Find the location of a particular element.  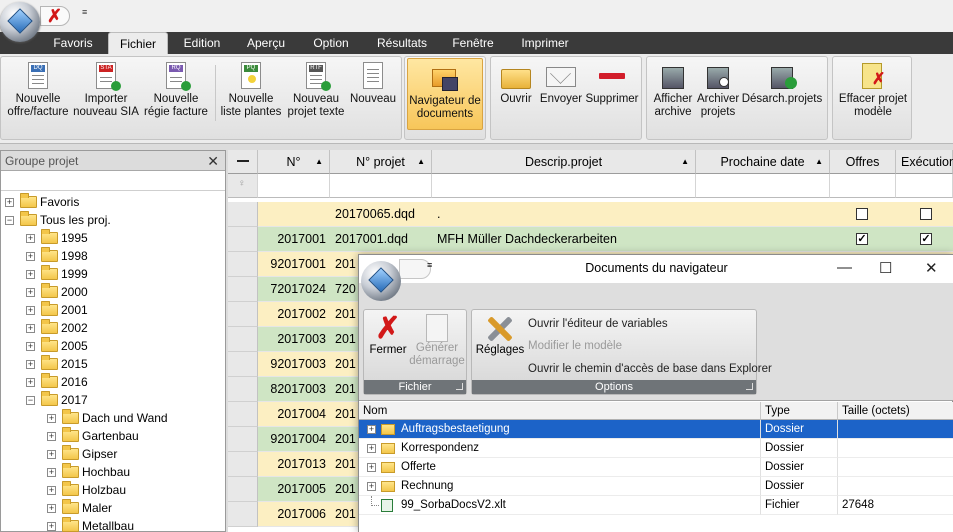

tree-item: +1998 is located at coordinates (113, 256).